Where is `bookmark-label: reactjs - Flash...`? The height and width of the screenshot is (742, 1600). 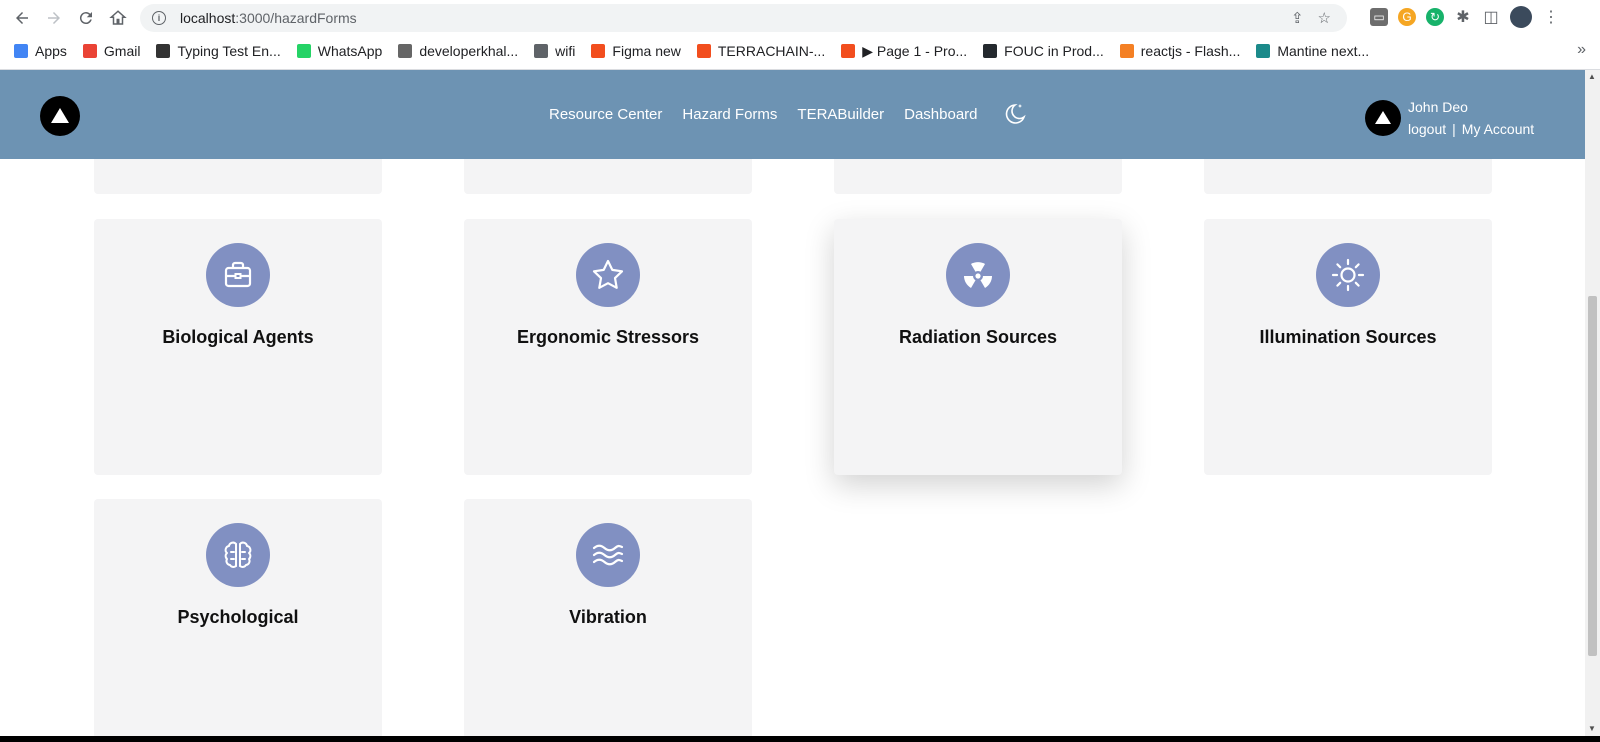 bookmark-label: reactjs - Flash... is located at coordinates (1190, 51).